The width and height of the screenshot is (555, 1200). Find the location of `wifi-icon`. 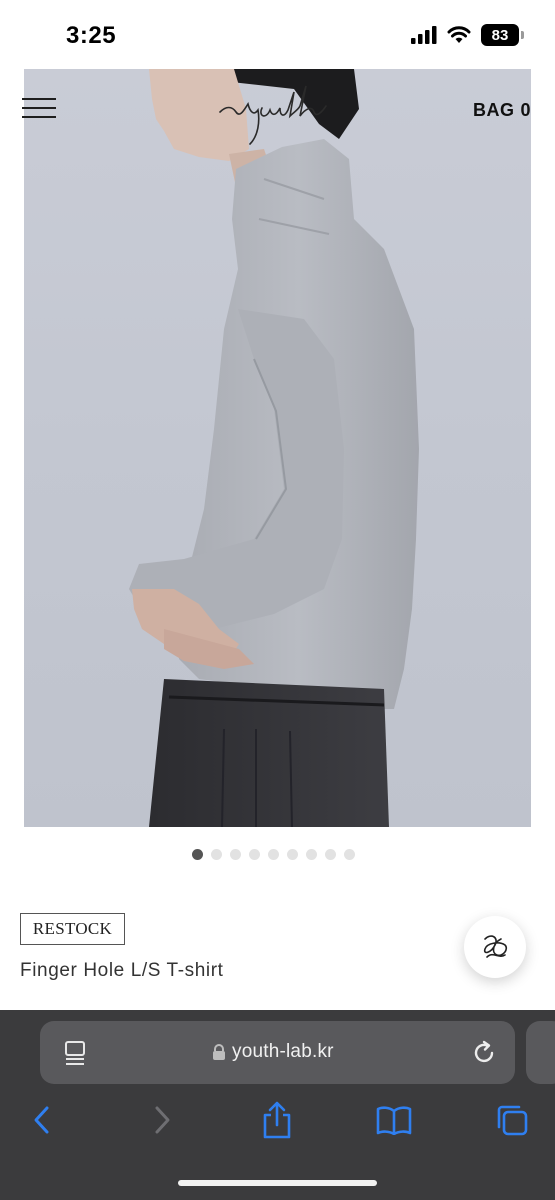

wifi-icon is located at coordinates (459, 34).